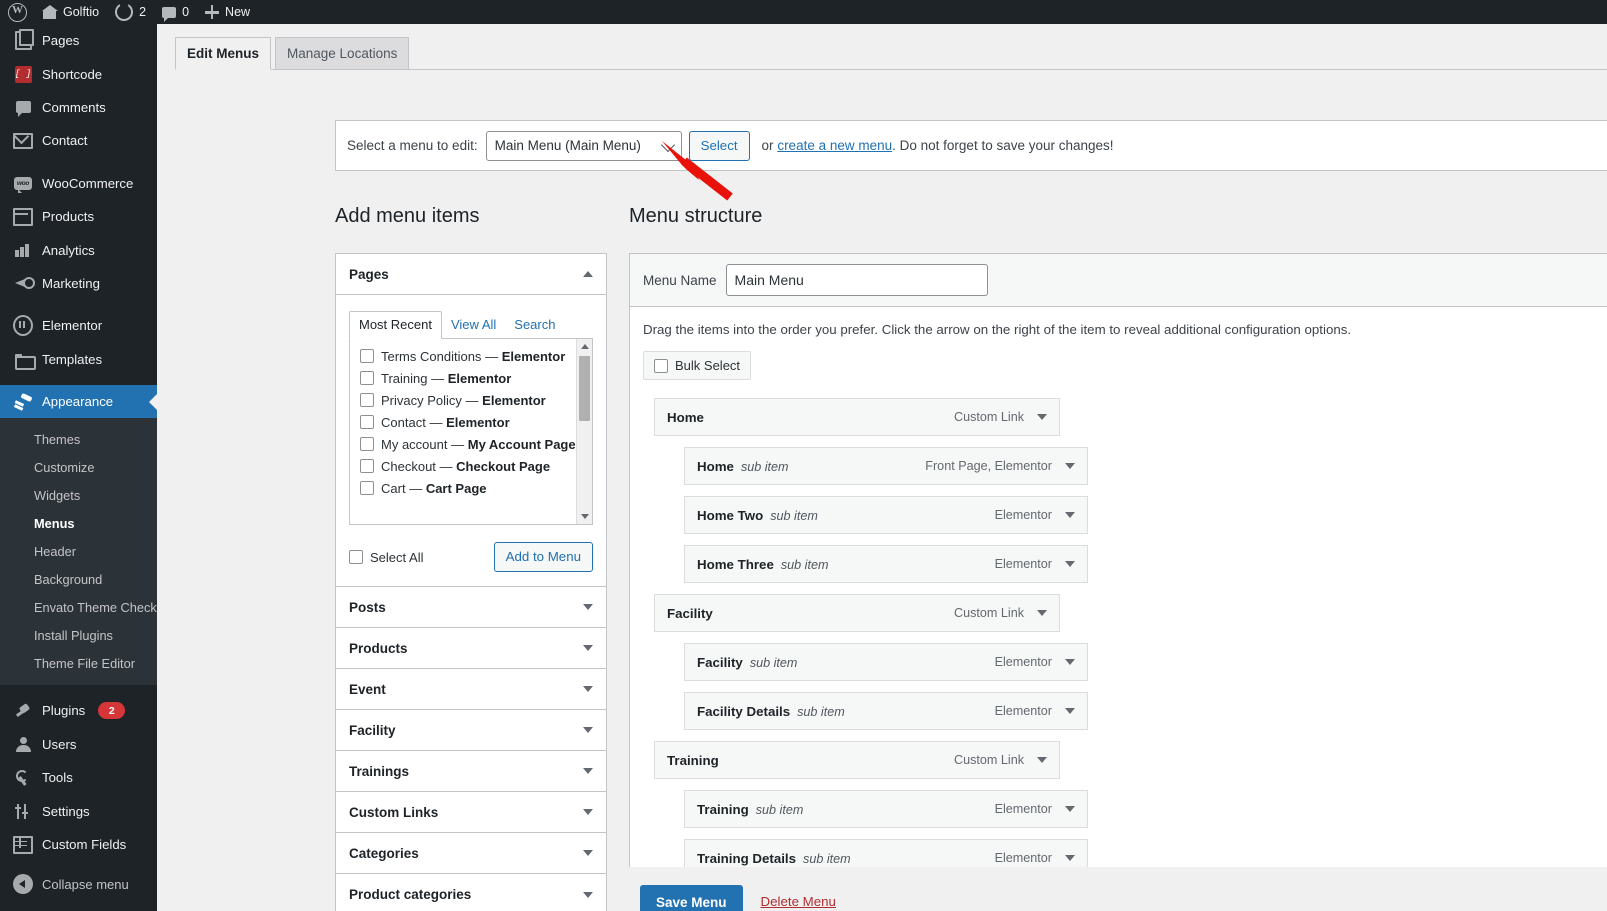  What do you see at coordinates (747, 858) in the screenshot?
I see `menu-item-title: Training Details` at bounding box center [747, 858].